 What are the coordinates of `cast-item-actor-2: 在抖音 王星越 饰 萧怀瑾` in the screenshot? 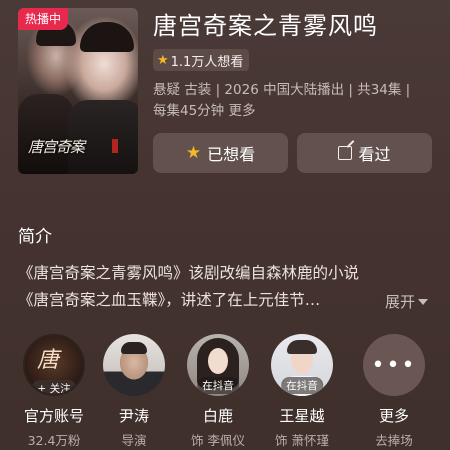 It's located at (302, 391).